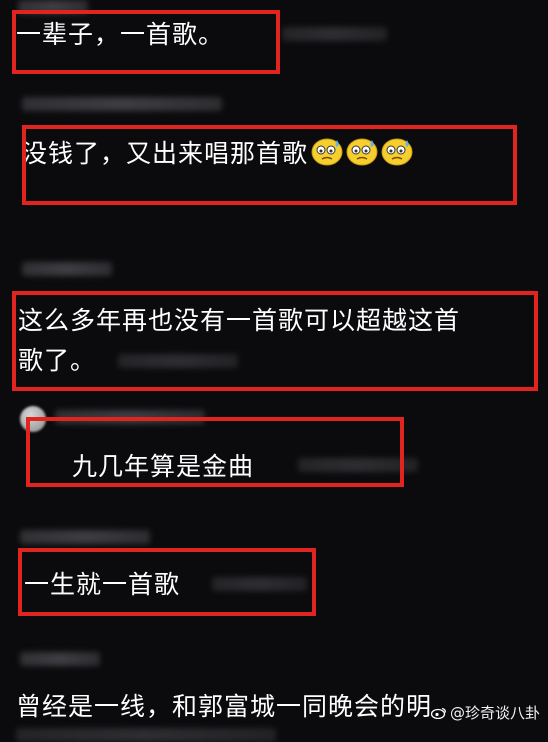  Describe the element at coordinates (494, 713) in the screenshot. I see `watermark-text: @珍奇谈八卦` at that location.